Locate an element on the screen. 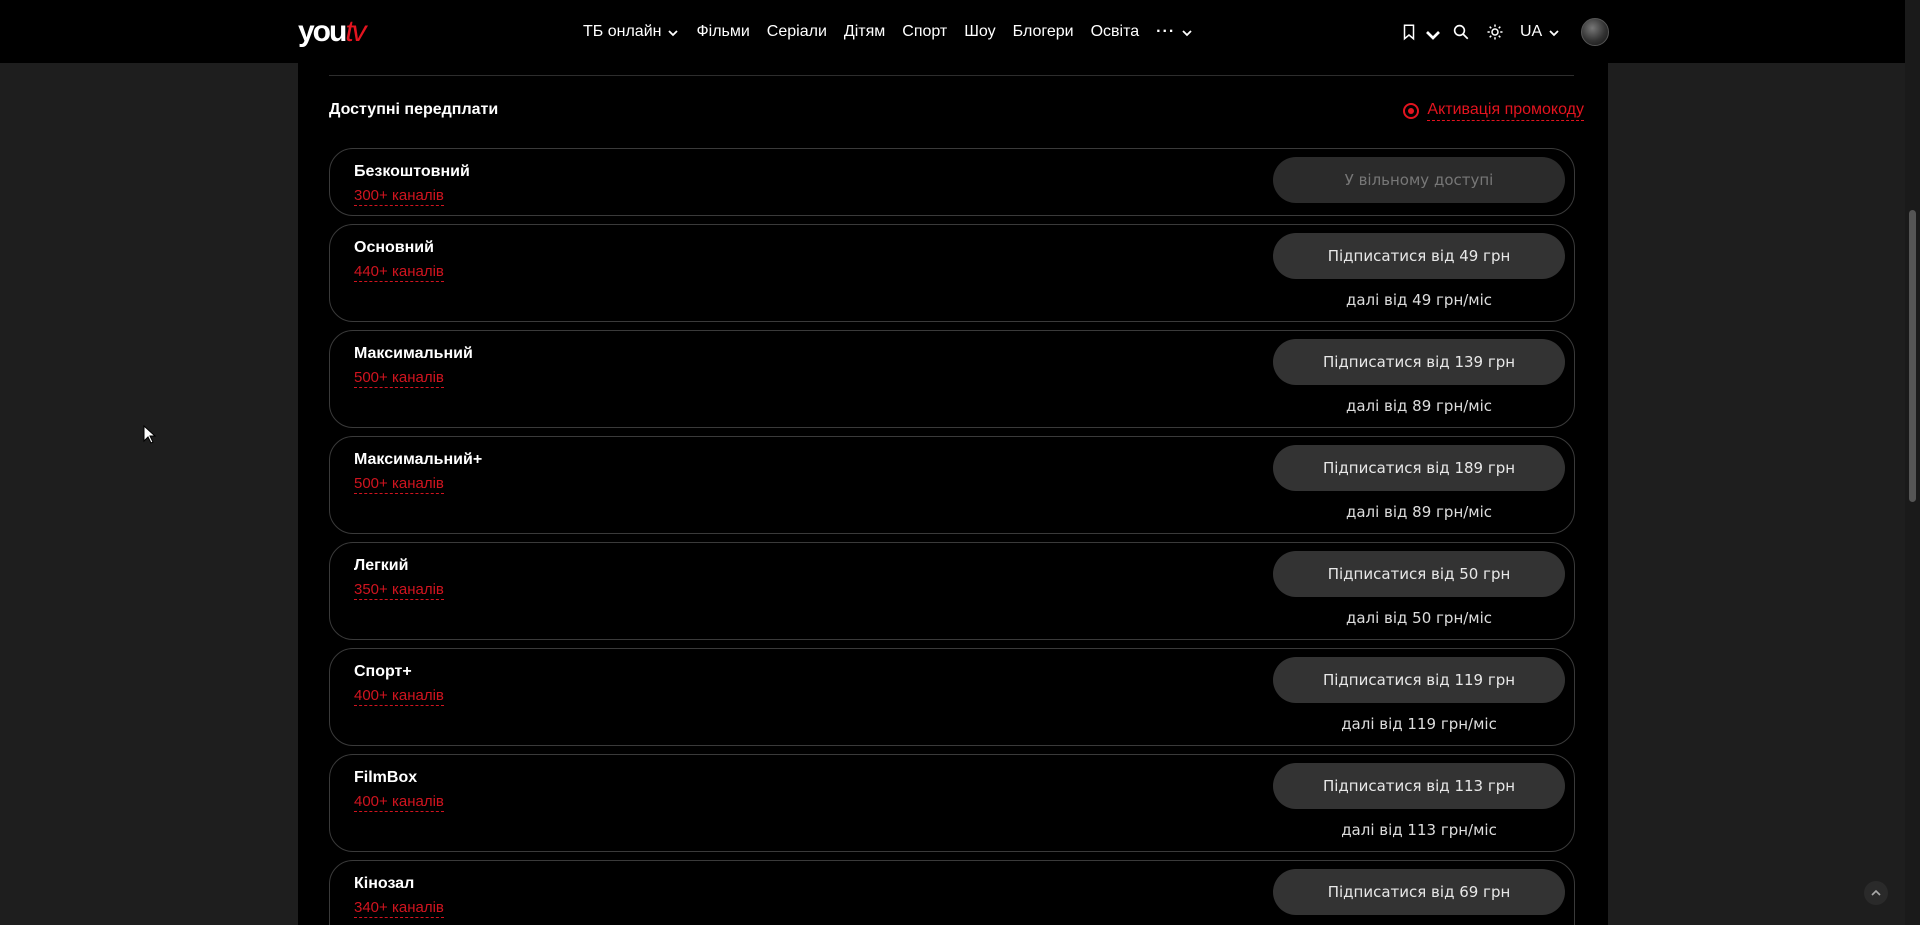 The height and width of the screenshot is (925, 1920). plan-name: Безкоштовний is located at coordinates (412, 171).